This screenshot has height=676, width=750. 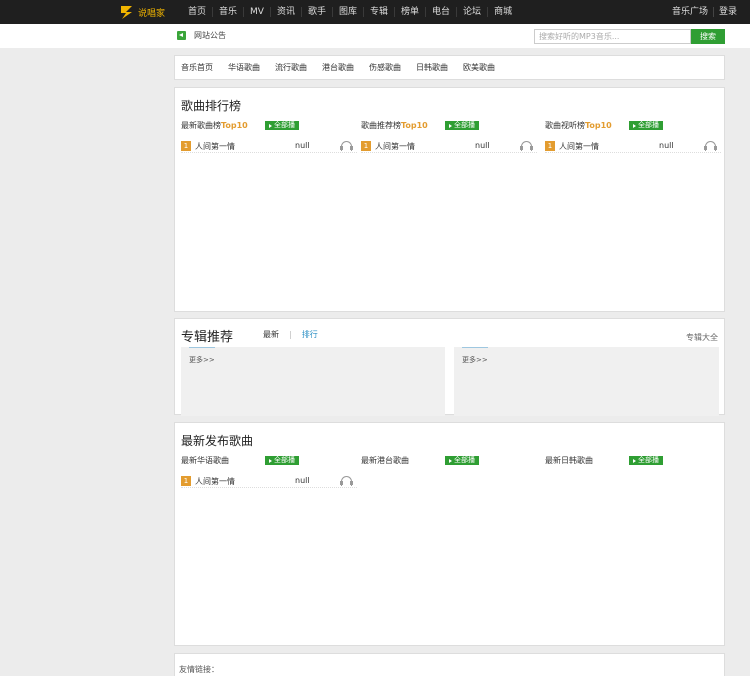 I want to click on nav-singers: 歌手, so click(x=316, y=12).